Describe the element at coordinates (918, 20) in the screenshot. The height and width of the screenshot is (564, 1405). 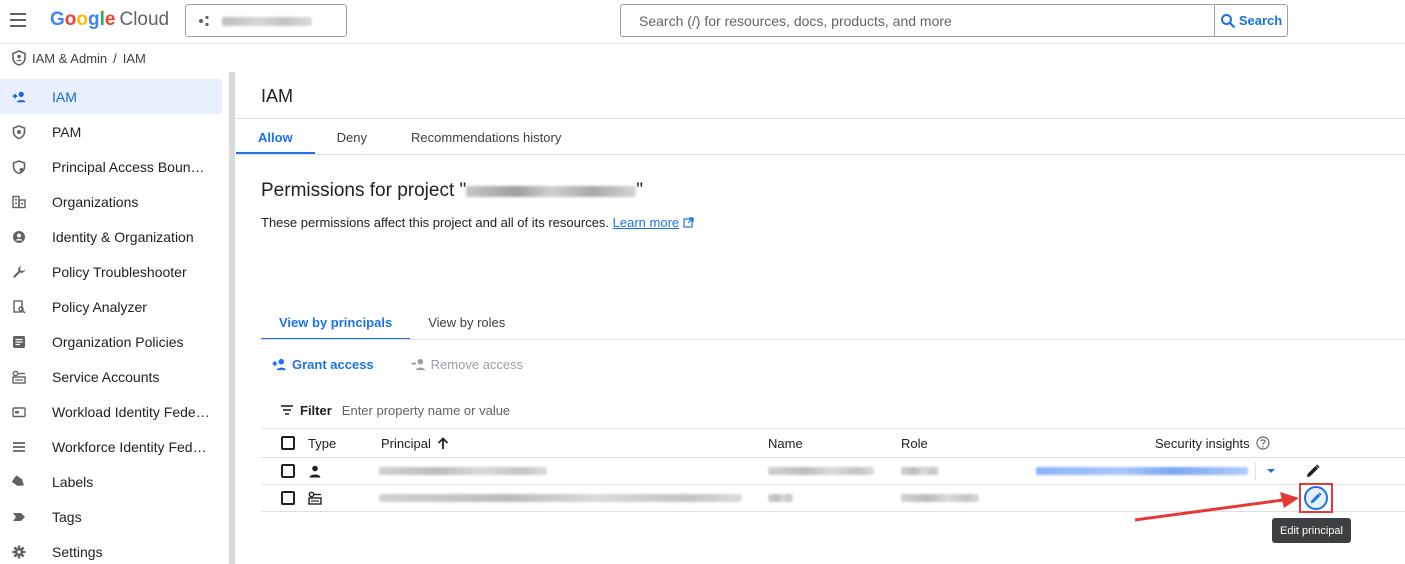
I see `search-input` at that location.